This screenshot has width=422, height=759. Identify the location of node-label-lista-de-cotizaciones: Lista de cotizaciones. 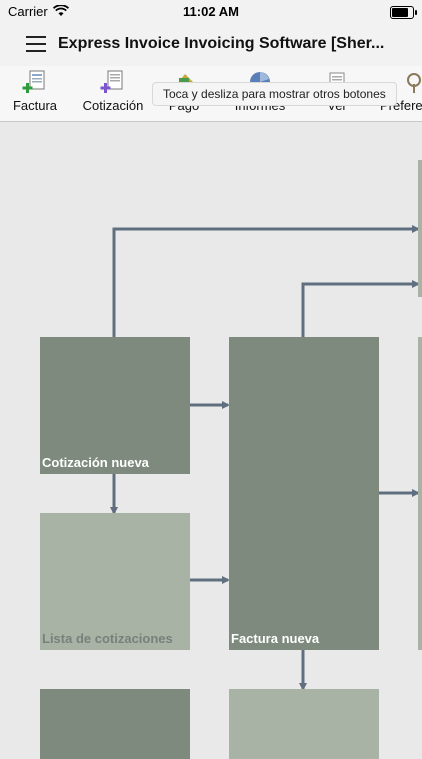
(107, 638).